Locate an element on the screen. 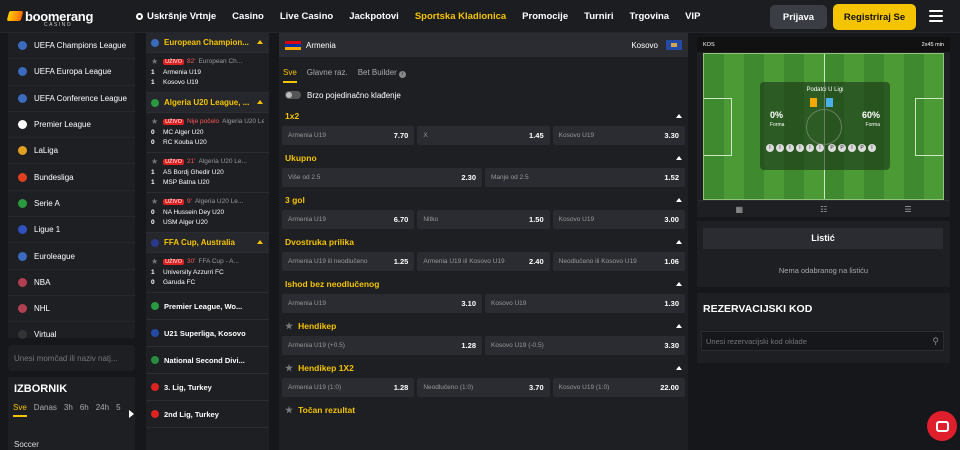 The image size is (960, 450). search-icon: ⚲ is located at coordinates (935, 341).